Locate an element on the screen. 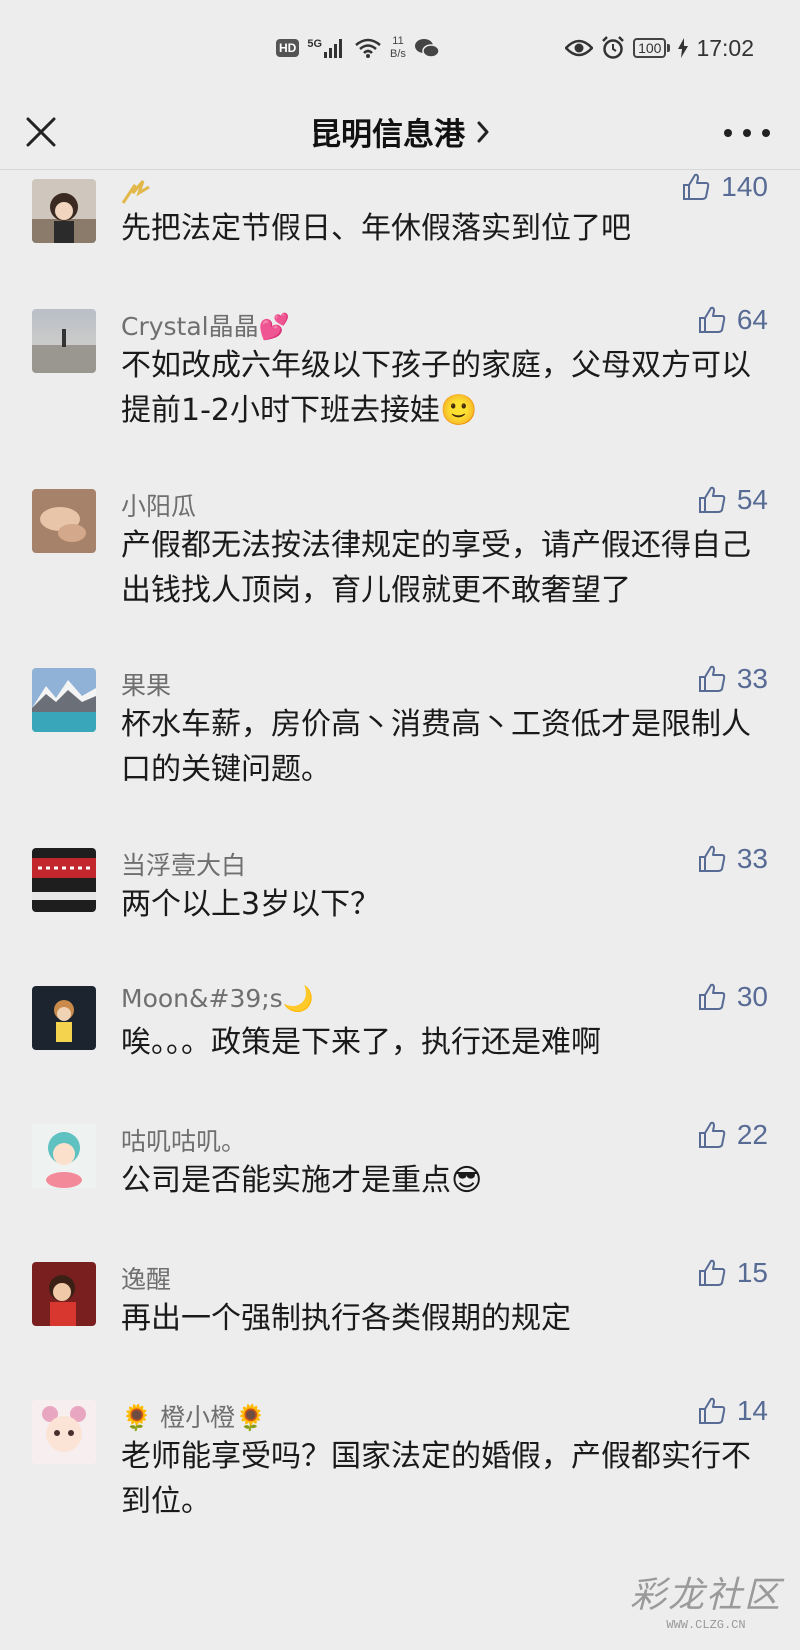 This screenshot has width=800, height=1650. watermark-main: 彩龙社区 is located at coordinates (705, 1595).